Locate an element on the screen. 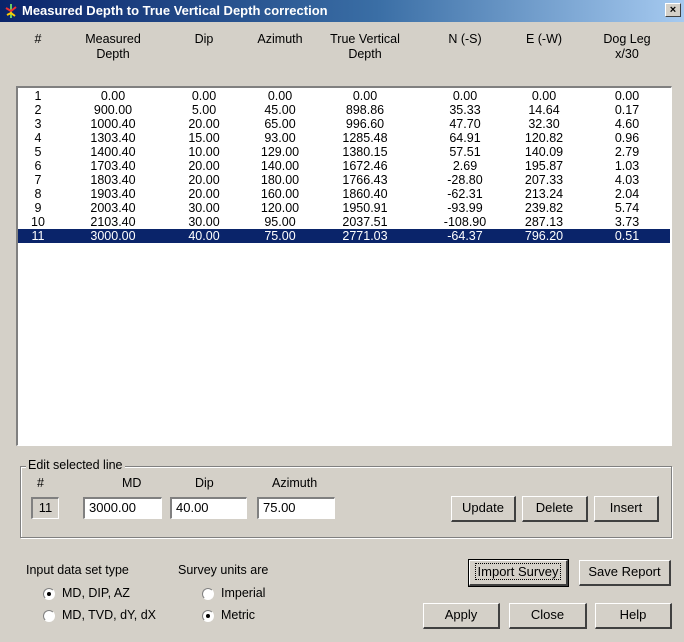  close-window-button: × is located at coordinates (673, 10).